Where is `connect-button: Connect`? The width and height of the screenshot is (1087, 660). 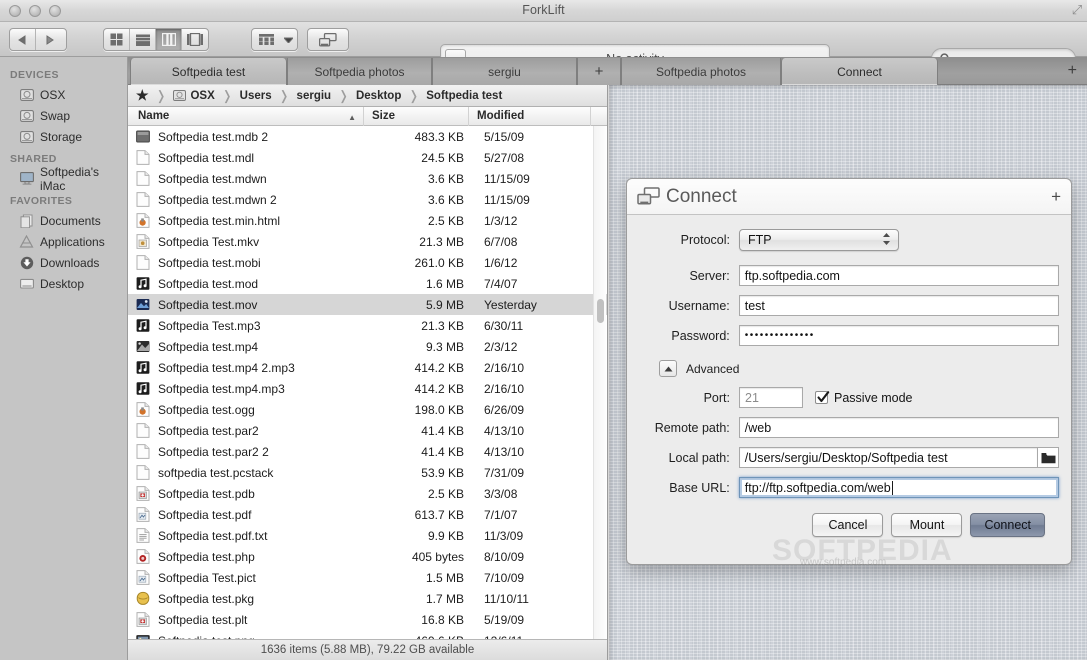
connect-button: Connect is located at coordinates (1007, 525).